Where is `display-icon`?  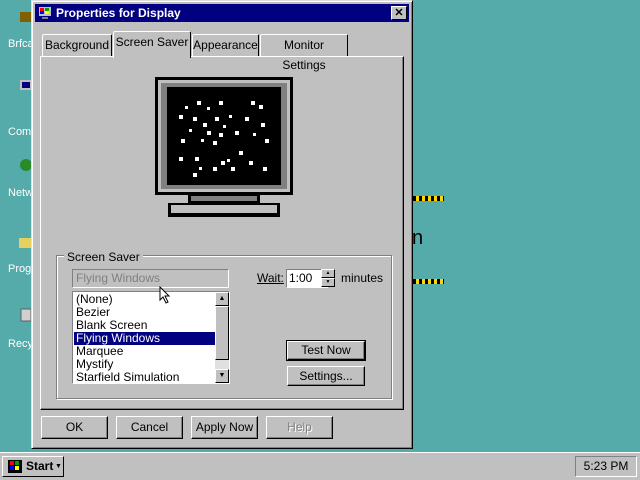 display-icon is located at coordinates (45, 13).